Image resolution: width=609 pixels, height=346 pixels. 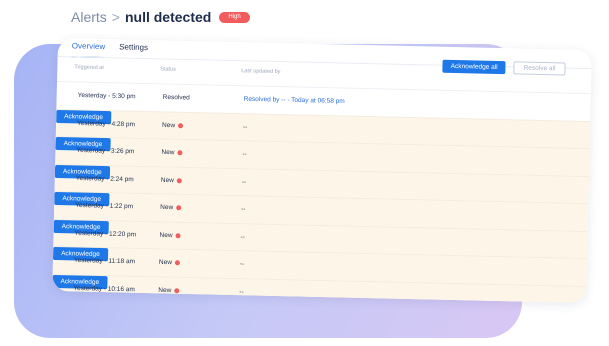 What do you see at coordinates (104, 261) in the screenshot?
I see `triggered-time: Yesterday - 11:18 am` at bounding box center [104, 261].